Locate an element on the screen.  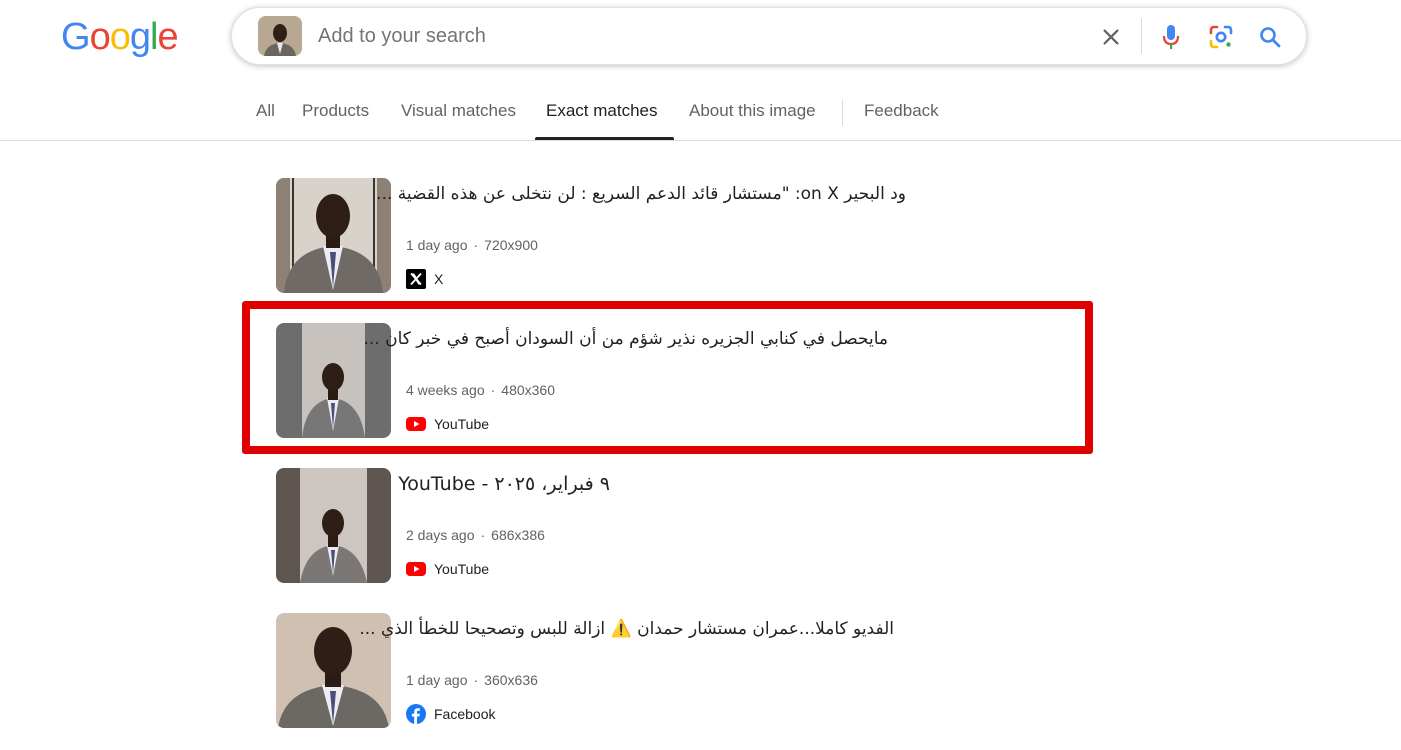
tab-all: All is located at coordinates (265, 111).